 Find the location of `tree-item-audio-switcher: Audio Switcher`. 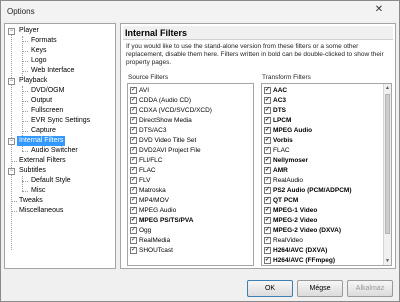

tree-item-audio-switcher: Audio Switcher is located at coordinates (54, 151).